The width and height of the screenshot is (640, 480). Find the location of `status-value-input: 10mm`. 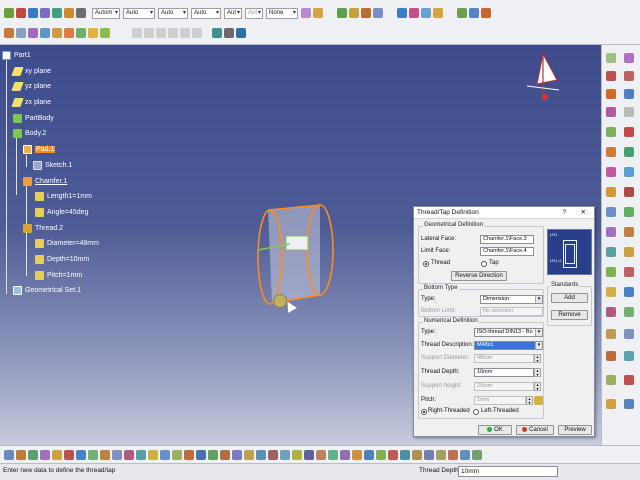

status-value-input: 10mm is located at coordinates (508, 471).